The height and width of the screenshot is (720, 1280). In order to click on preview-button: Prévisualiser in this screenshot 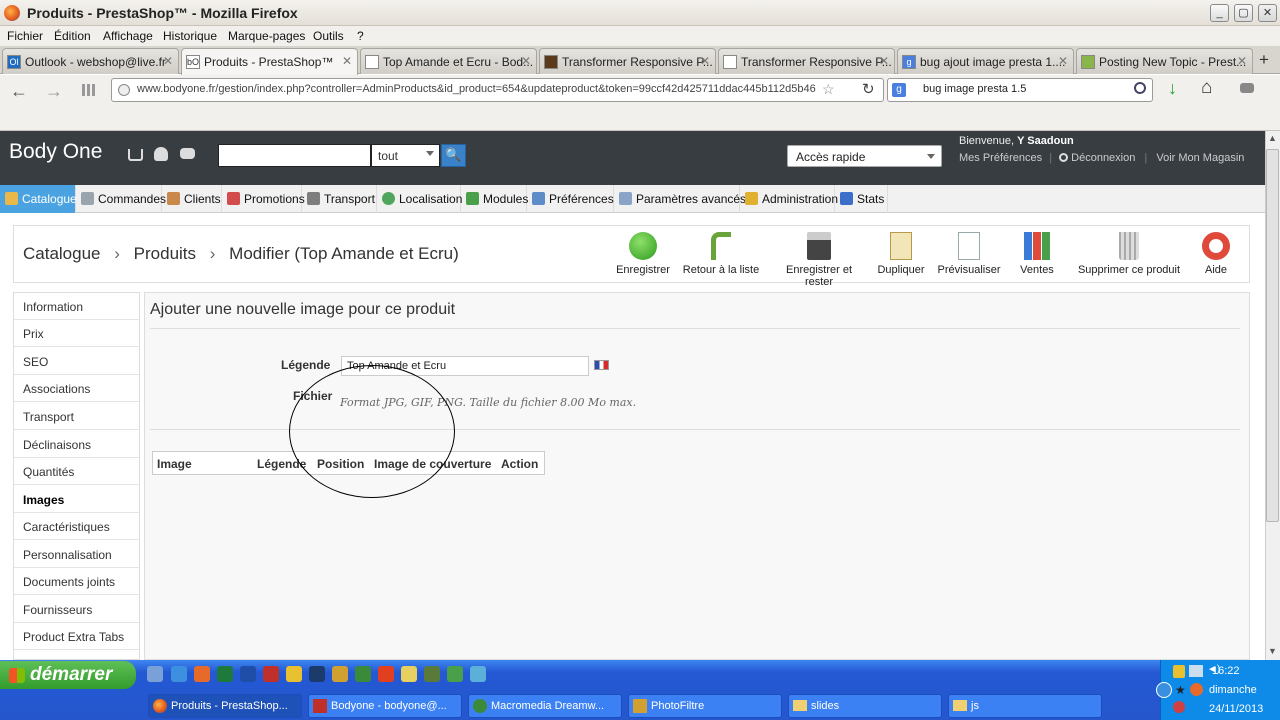, I will do `click(969, 254)`.